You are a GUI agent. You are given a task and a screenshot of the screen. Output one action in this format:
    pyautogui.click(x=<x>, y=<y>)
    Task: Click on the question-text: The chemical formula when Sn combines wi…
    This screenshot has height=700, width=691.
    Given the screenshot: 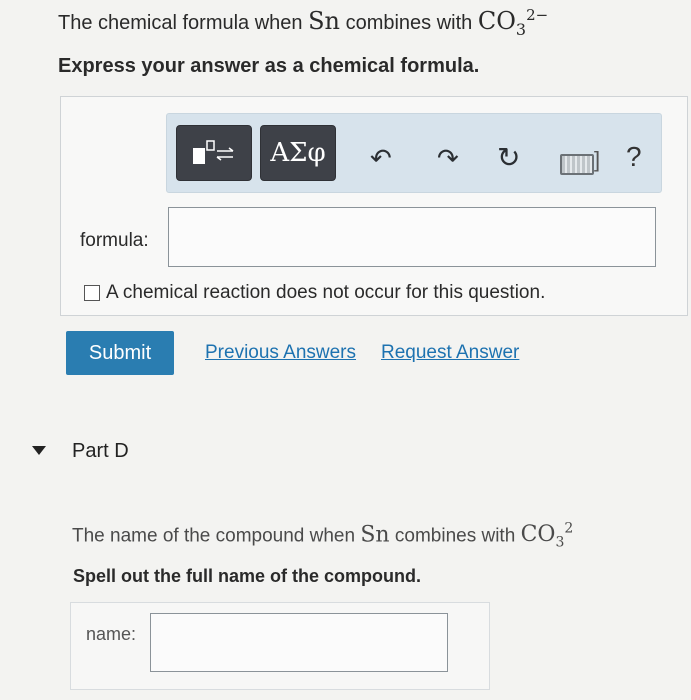 What is the action you would take?
    pyautogui.click(x=303, y=22)
    